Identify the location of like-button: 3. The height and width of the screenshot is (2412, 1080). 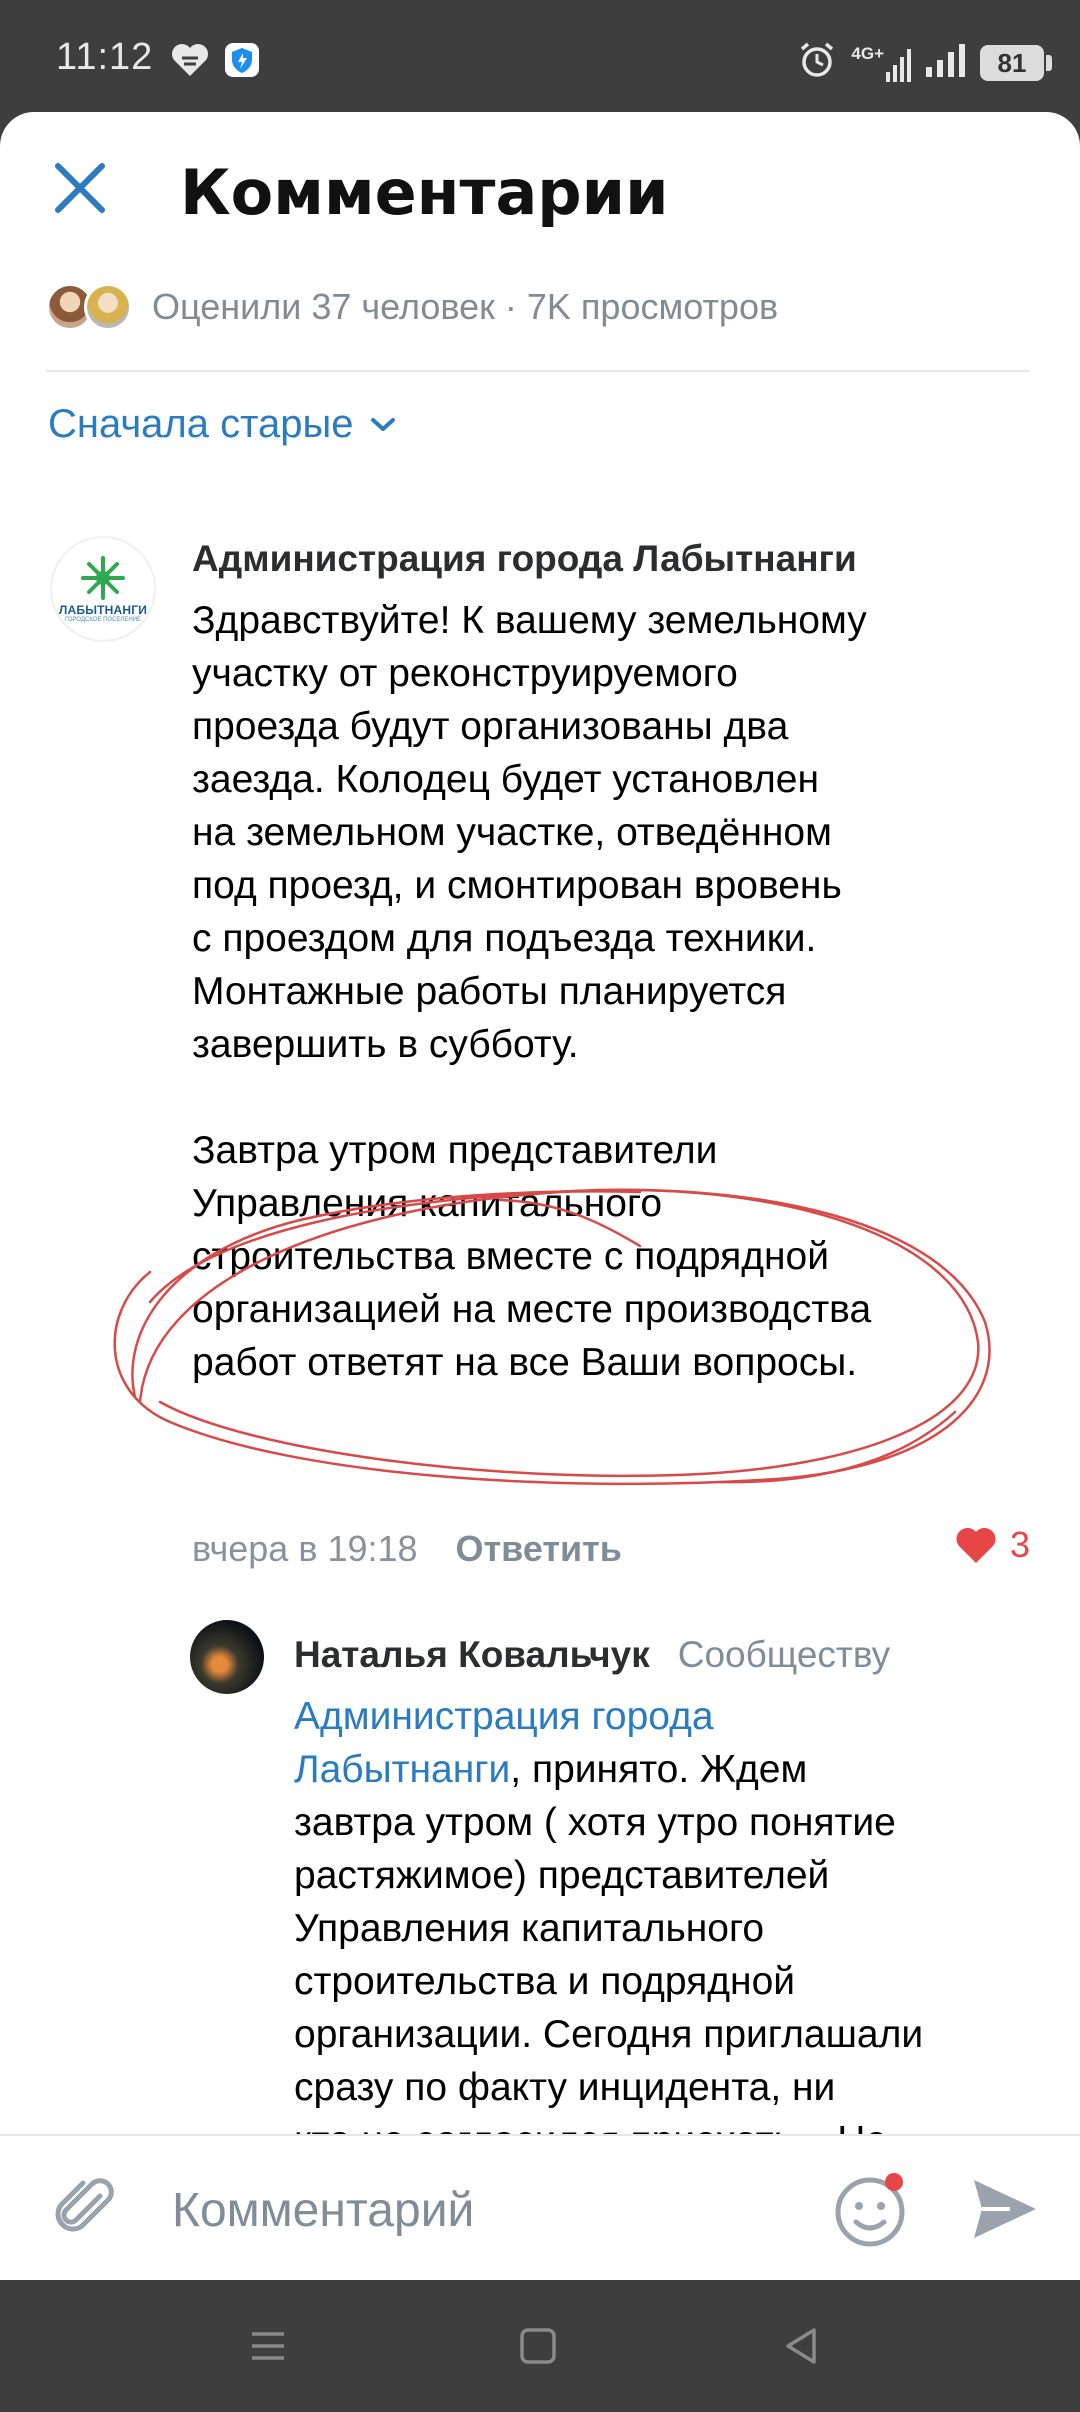
(992, 1545).